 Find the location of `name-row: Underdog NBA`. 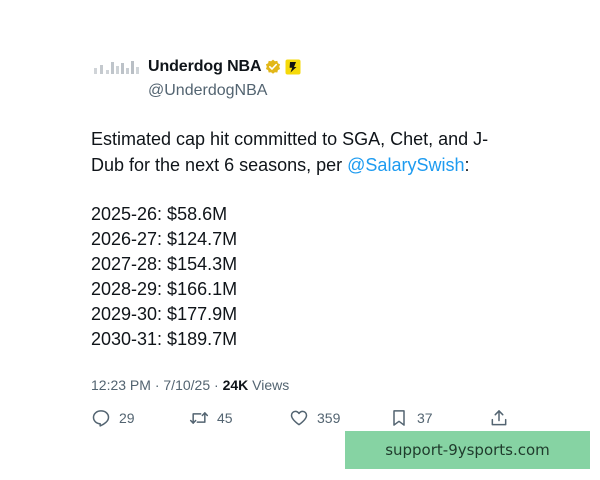

name-row: Underdog NBA is located at coordinates (224, 67).